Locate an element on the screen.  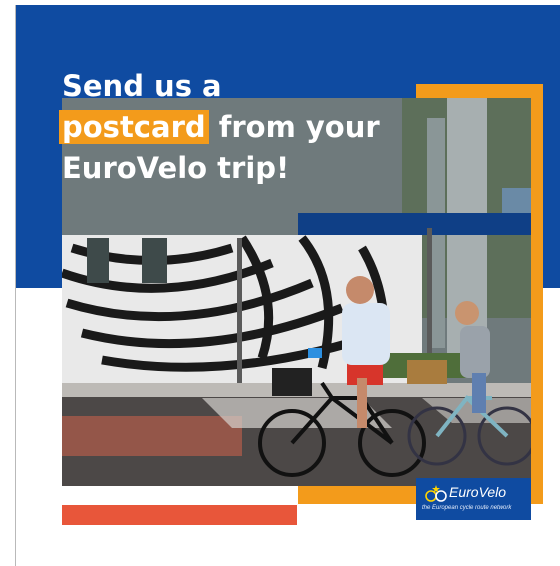
headline-line3: EuroVelo trip! is located at coordinates (176, 168).